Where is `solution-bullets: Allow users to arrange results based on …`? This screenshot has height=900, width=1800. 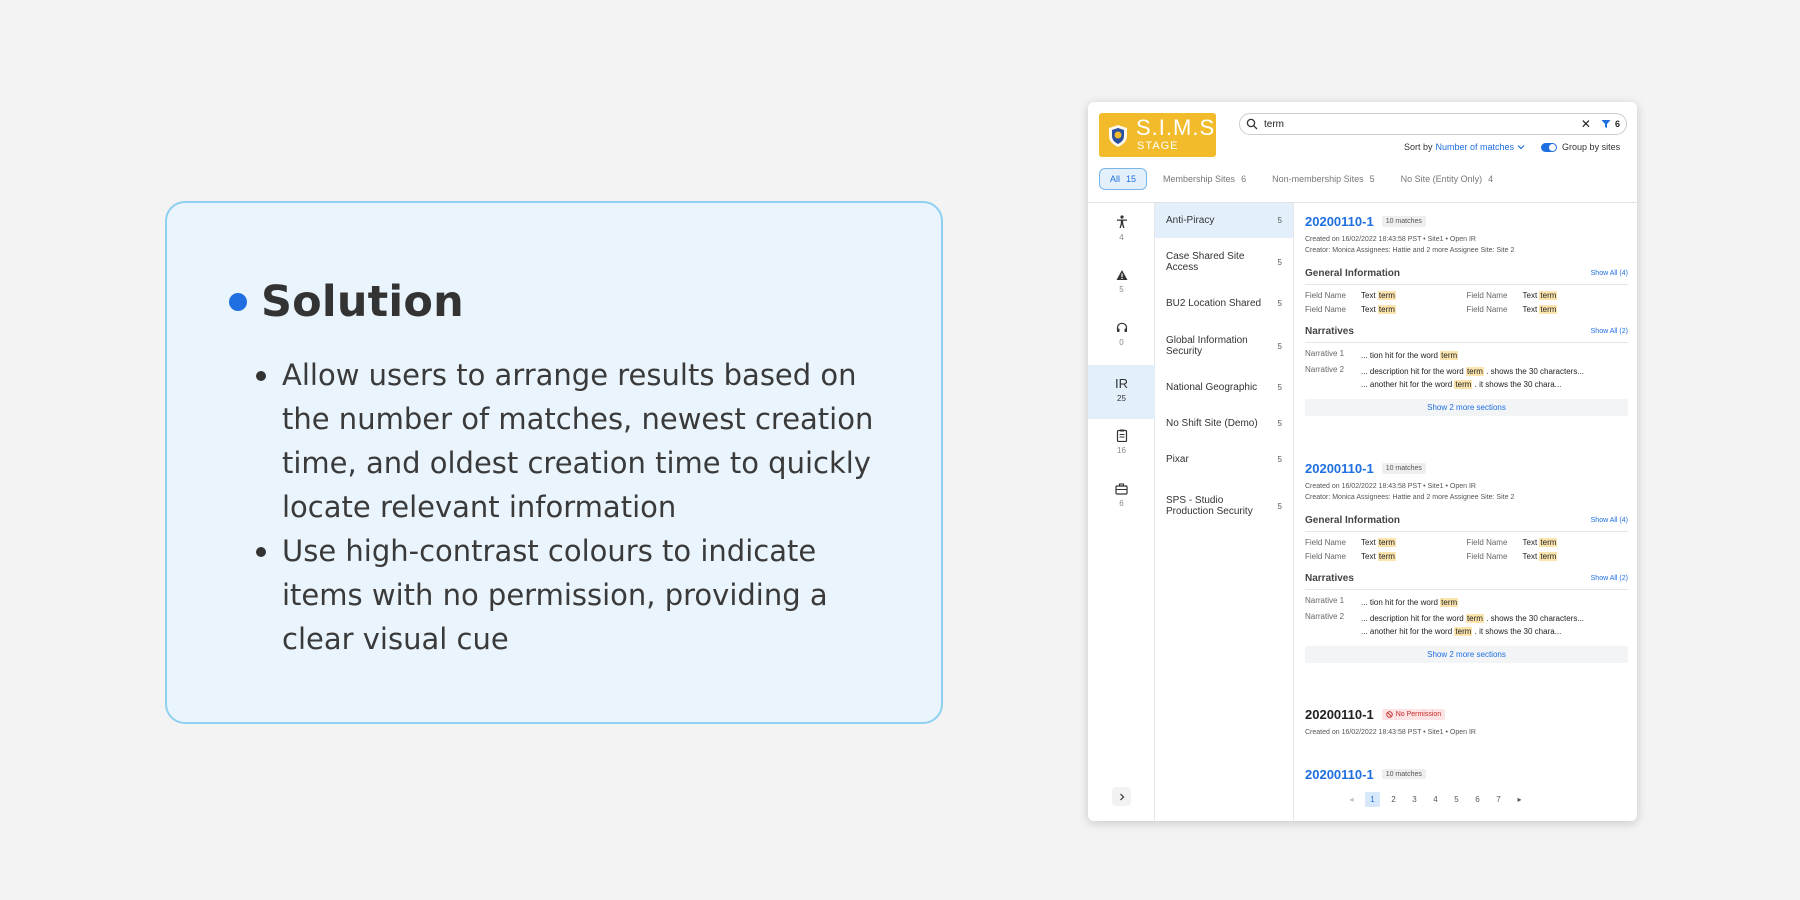 solution-bullets: Allow users to arrange results based on … is located at coordinates (579, 507).